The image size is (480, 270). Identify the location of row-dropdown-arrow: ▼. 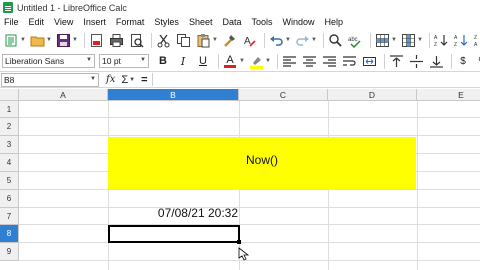
(394, 40).